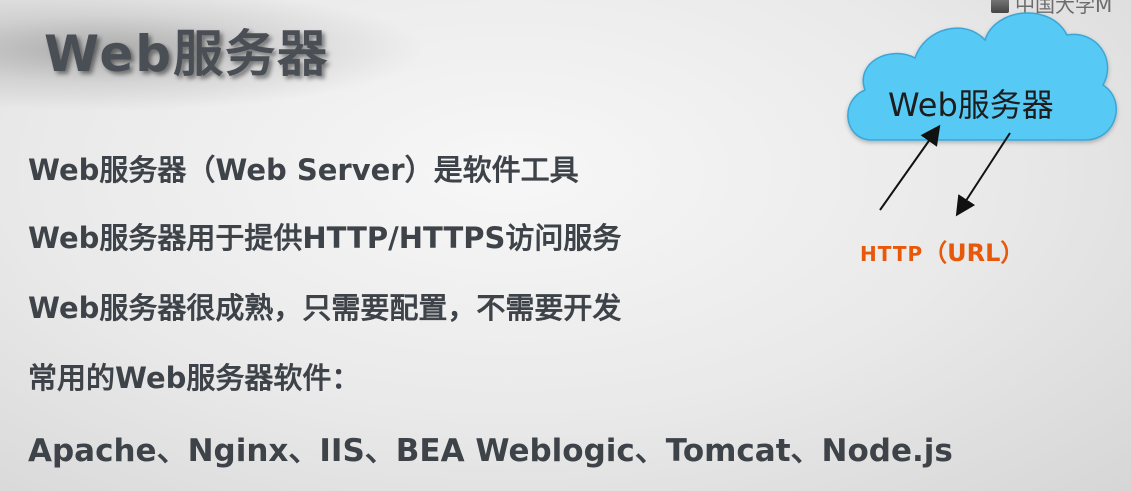  What do you see at coordinates (187, 54) in the screenshot?
I see `slide-title: Web服务器` at bounding box center [187, 54].